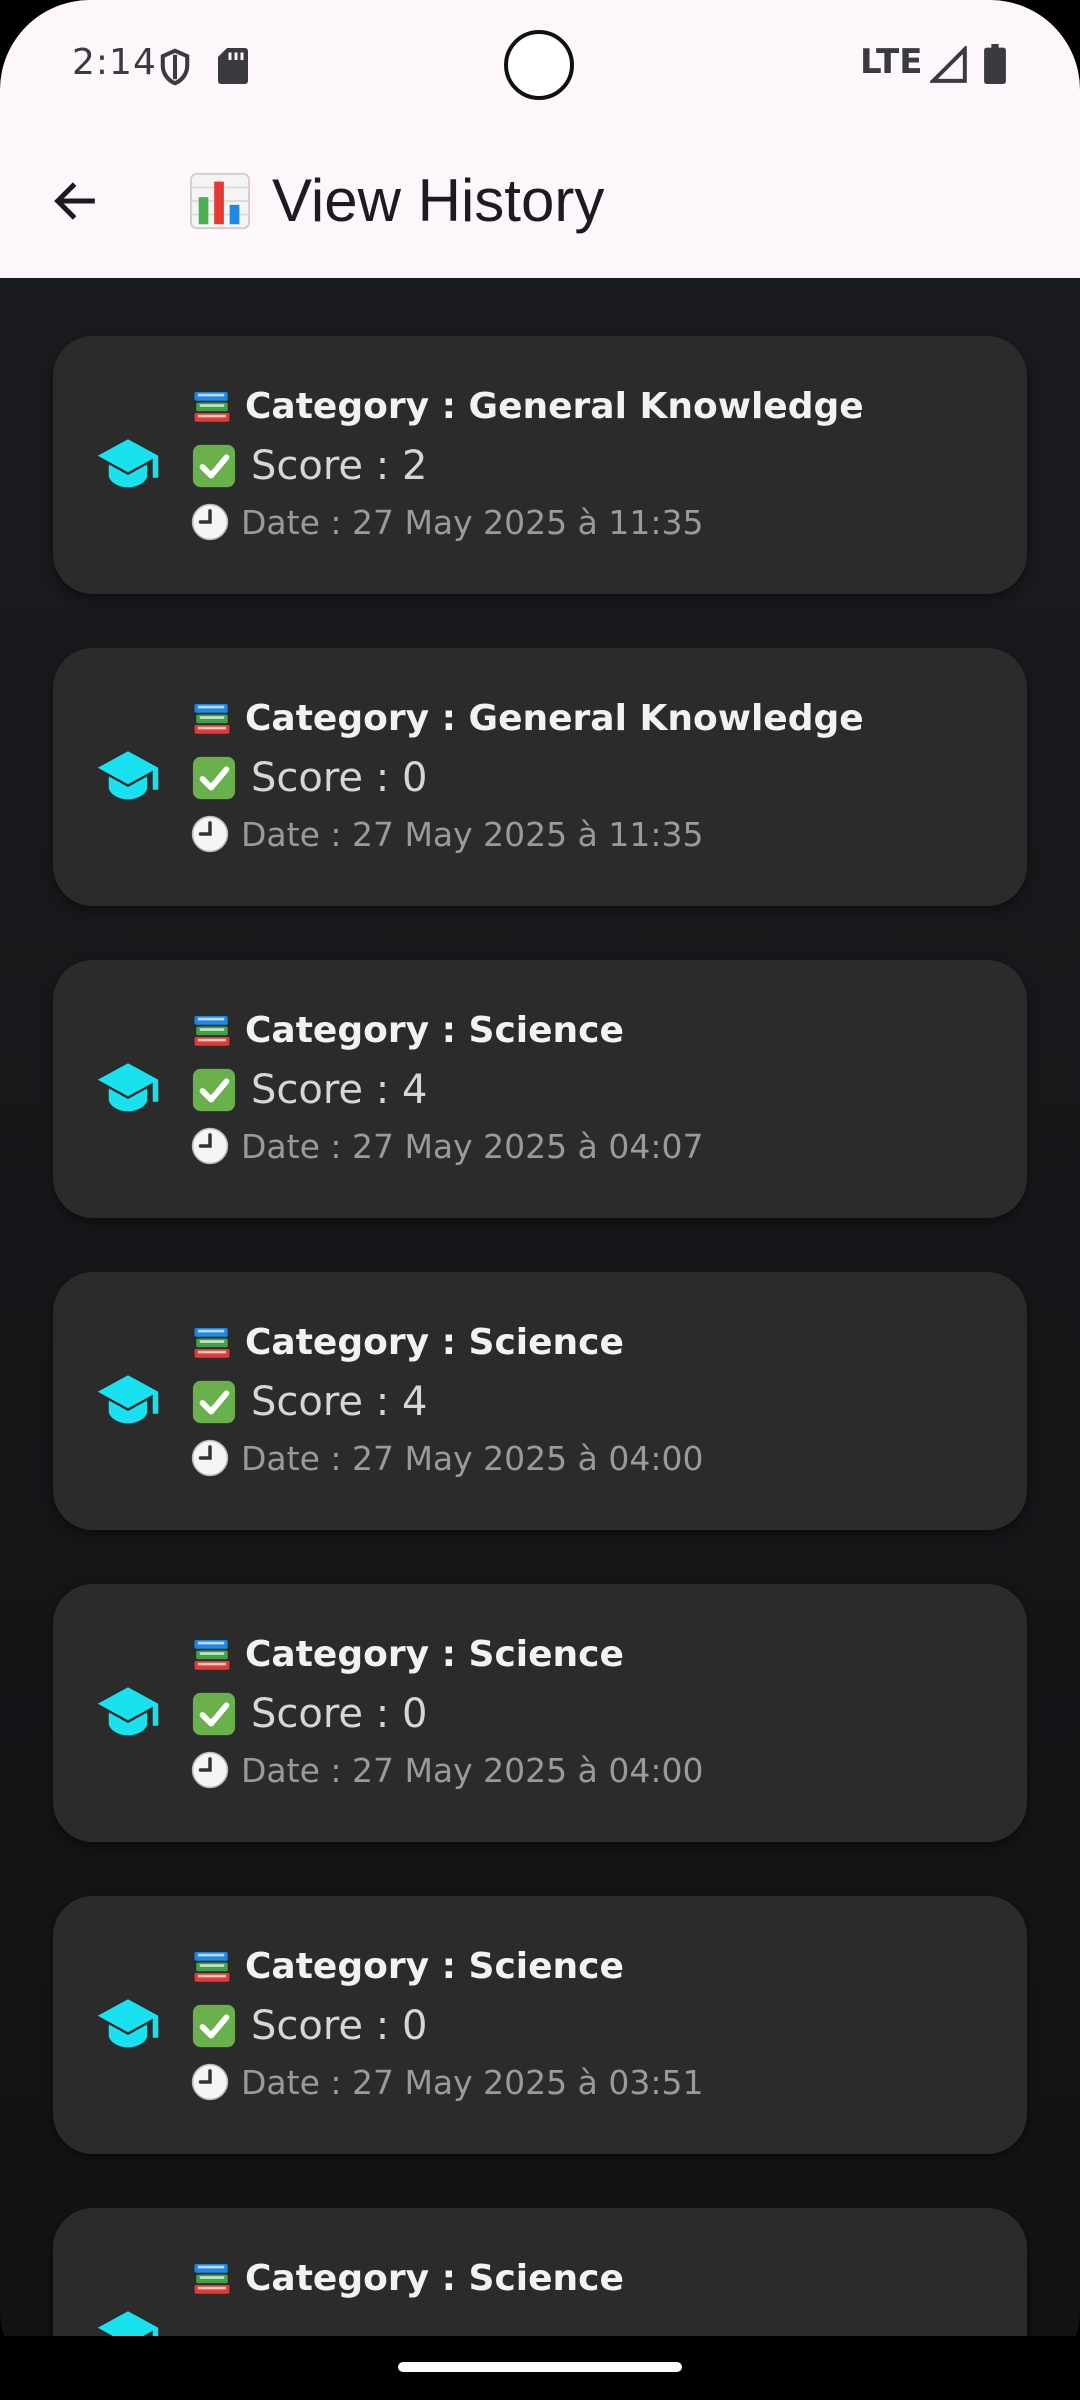 The image size is (1080, 2400). I want to click on status-bar: 2:14 LTE, so click(540, 65).